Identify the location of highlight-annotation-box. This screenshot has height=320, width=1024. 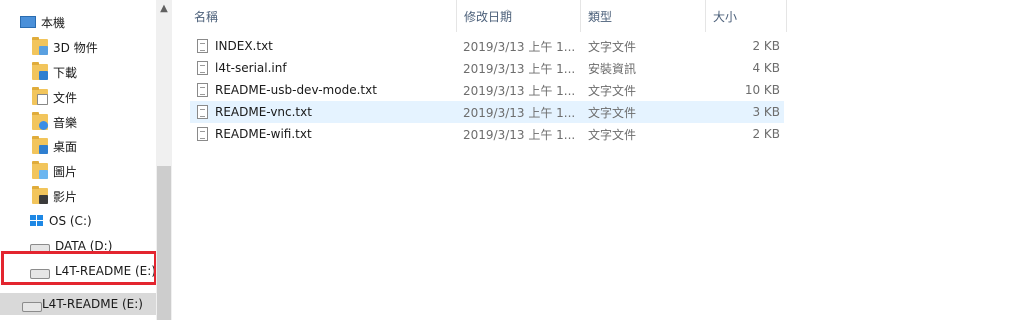
(79, 268).